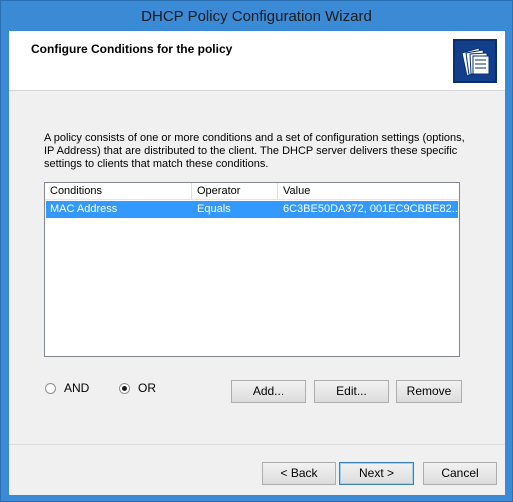  What do you see at coordinates (214, 209) in the screenshot?
I see `row-operator: Equals` at bounding box center [214, 209].